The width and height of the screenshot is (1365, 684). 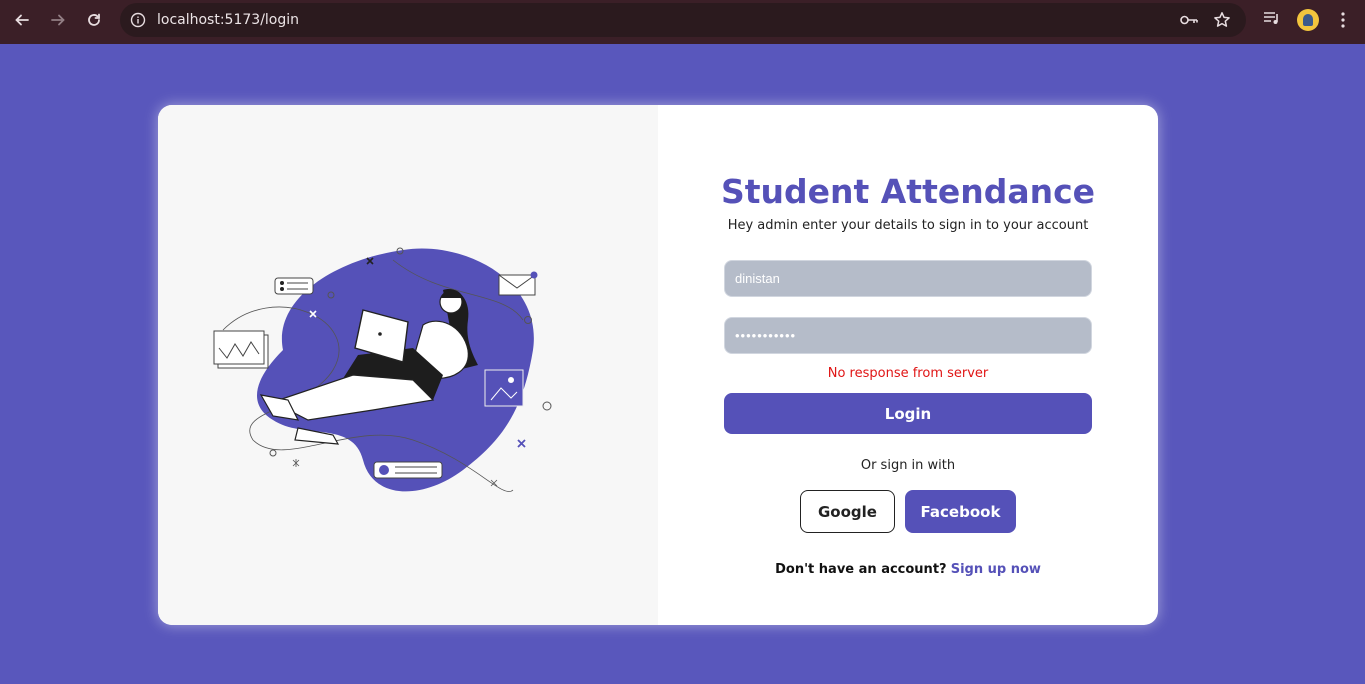 I want to click on signup-prompt: Don't have an account? Sign up now, so click(x=908, y=569).